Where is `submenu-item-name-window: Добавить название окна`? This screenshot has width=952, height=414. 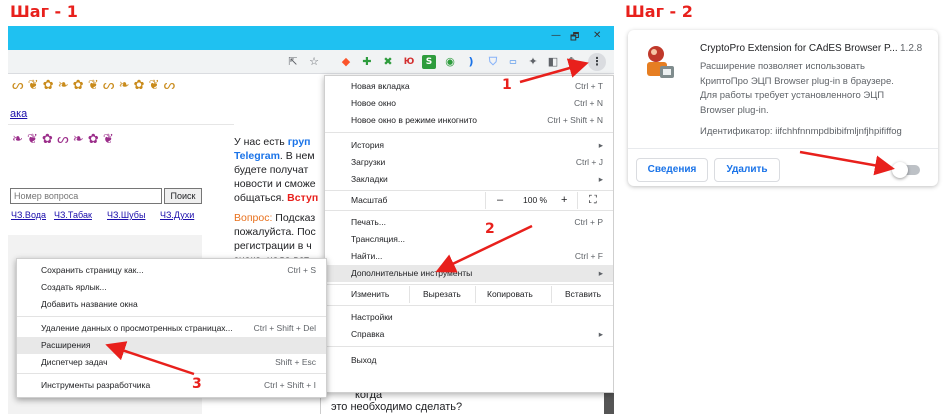 submenu-item-name-window: Добавить название окна is located at coordinates (171, 304).